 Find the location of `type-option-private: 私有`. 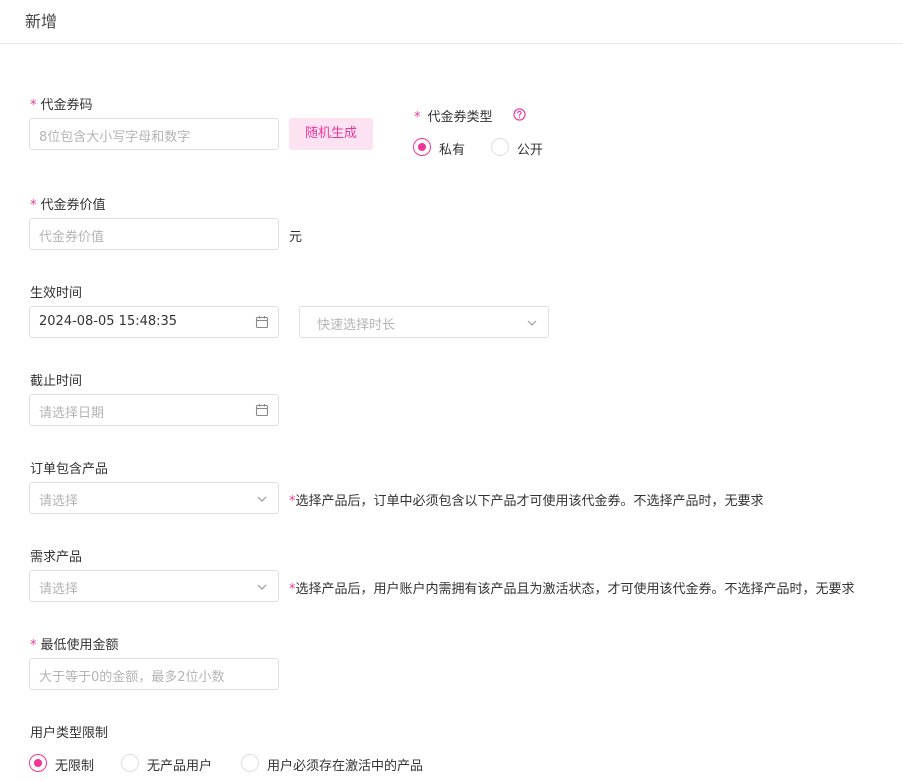

type-option-private: 私有 is located at coordinates (452, 148).